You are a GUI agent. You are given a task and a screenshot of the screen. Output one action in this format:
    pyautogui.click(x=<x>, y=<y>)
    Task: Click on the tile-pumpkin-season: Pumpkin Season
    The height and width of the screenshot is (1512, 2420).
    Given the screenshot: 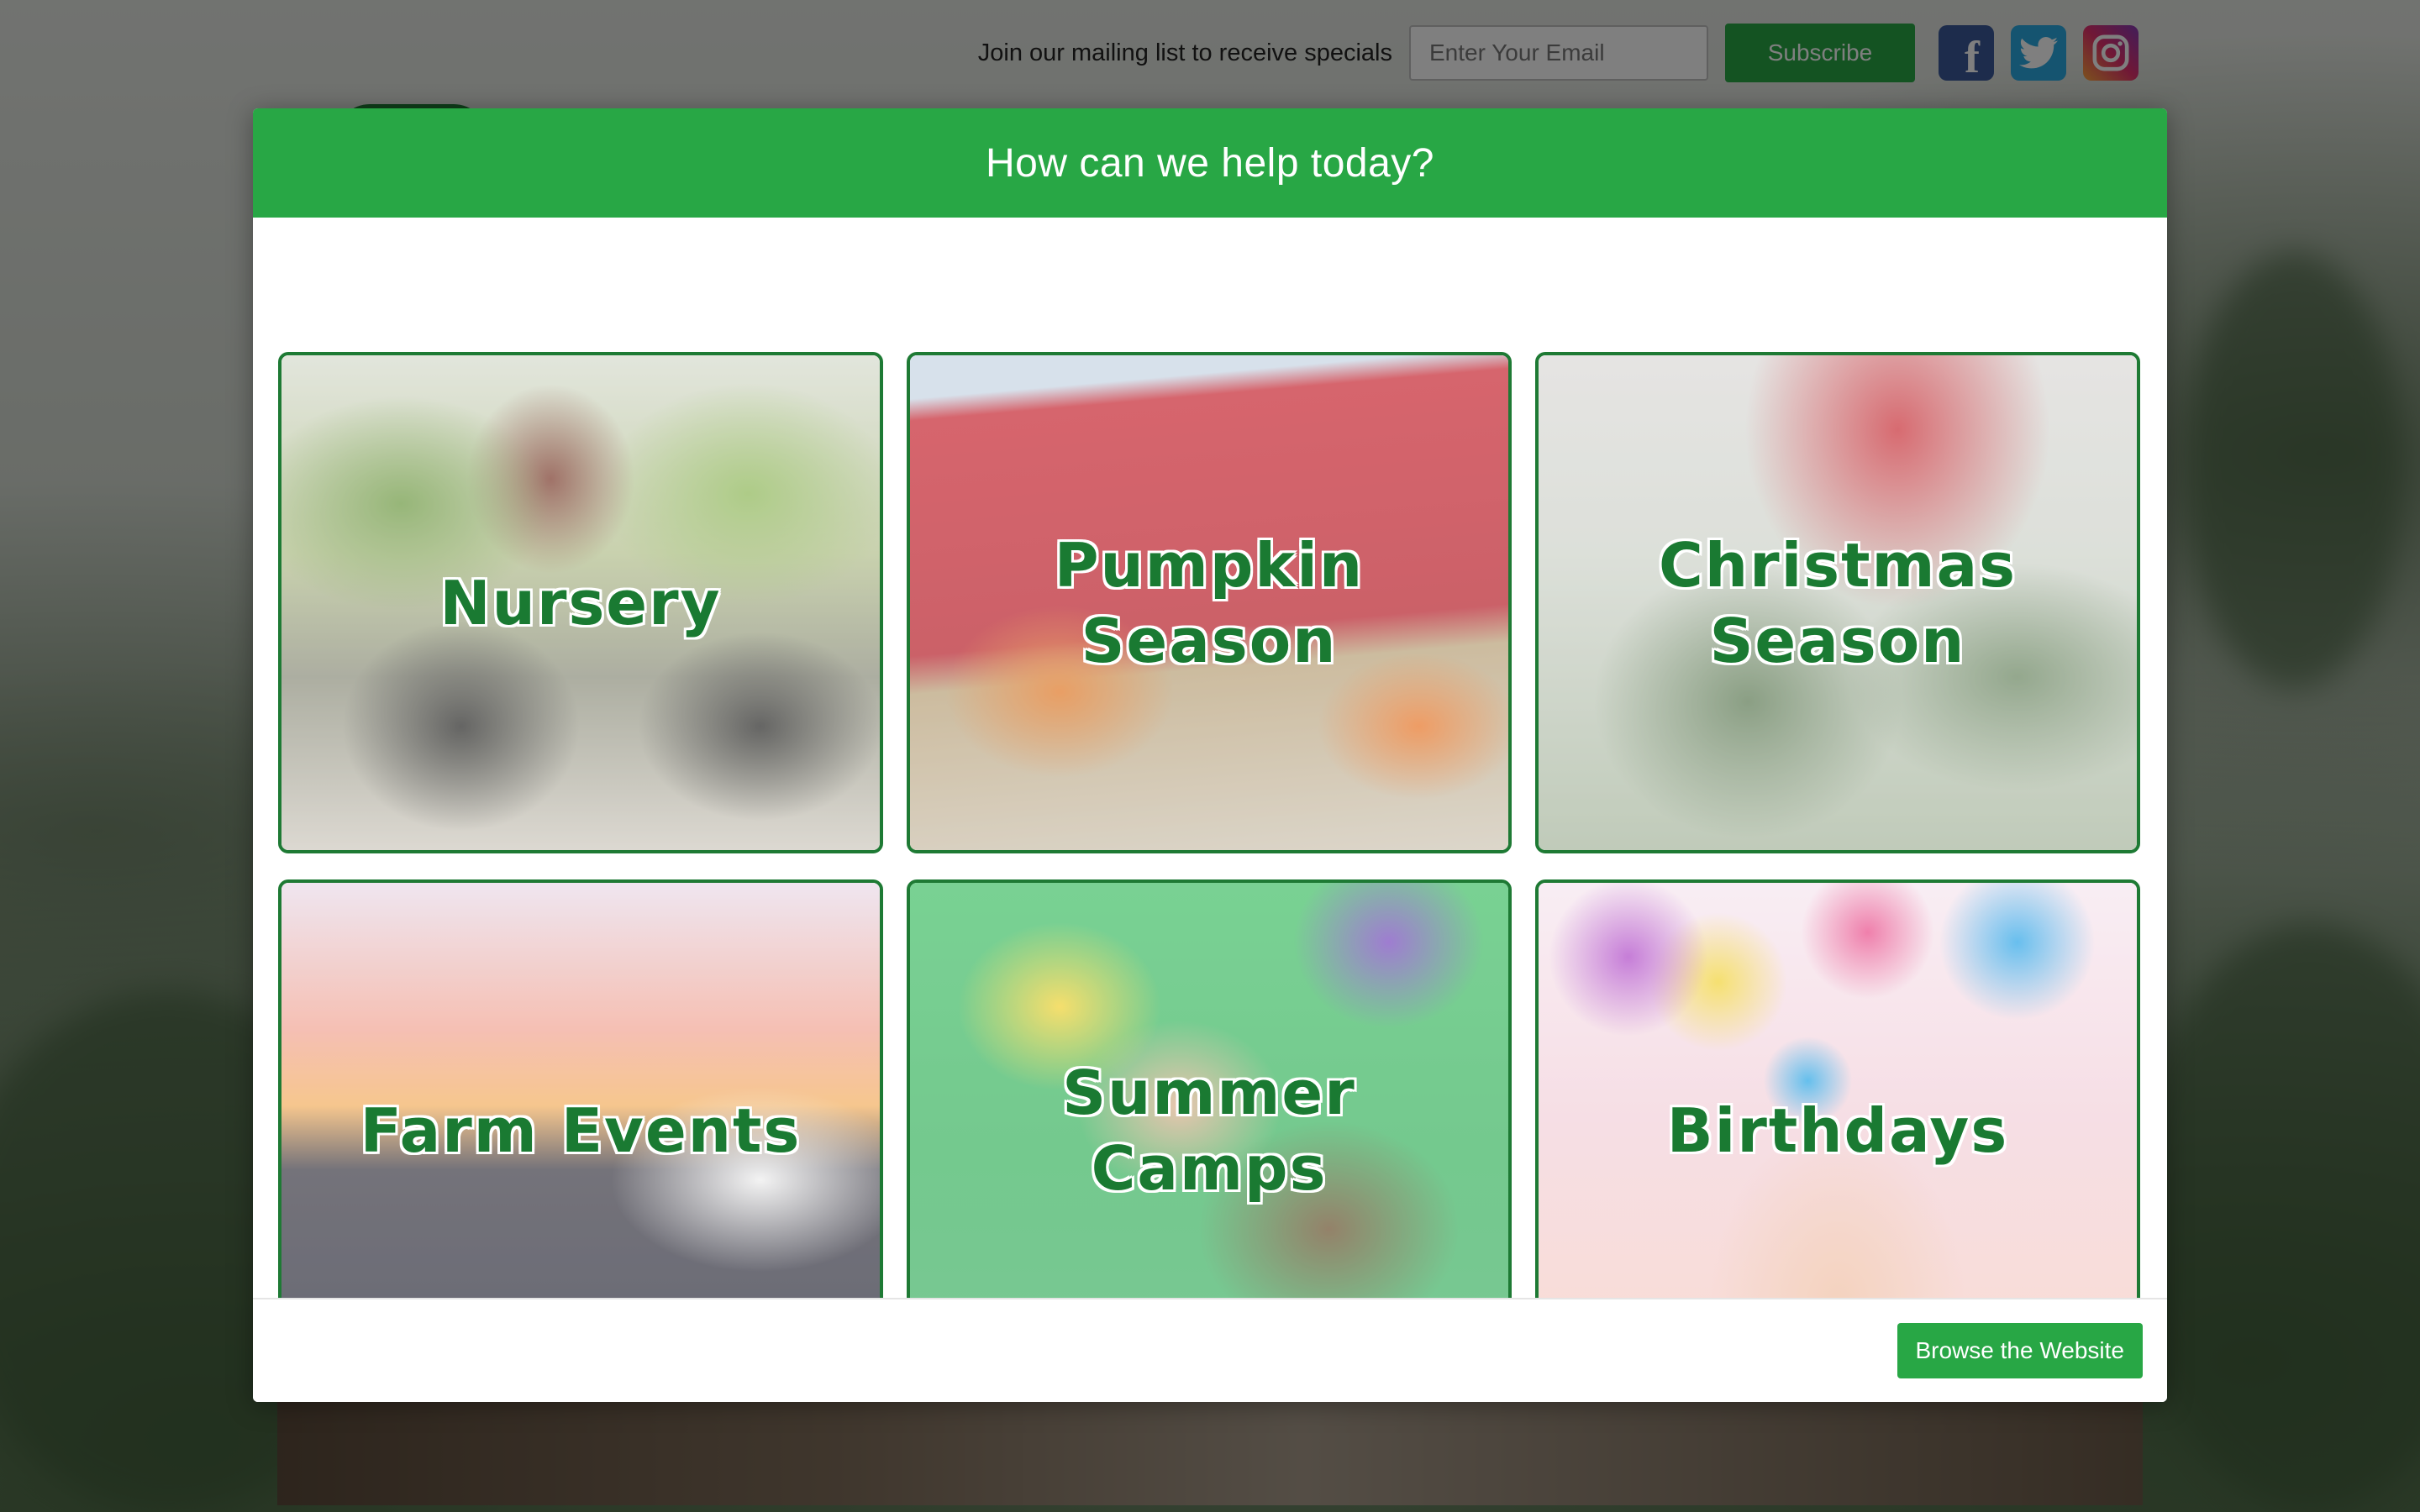 What is the action you would take?
    pyautogui.click(x=1209, y=602)
    